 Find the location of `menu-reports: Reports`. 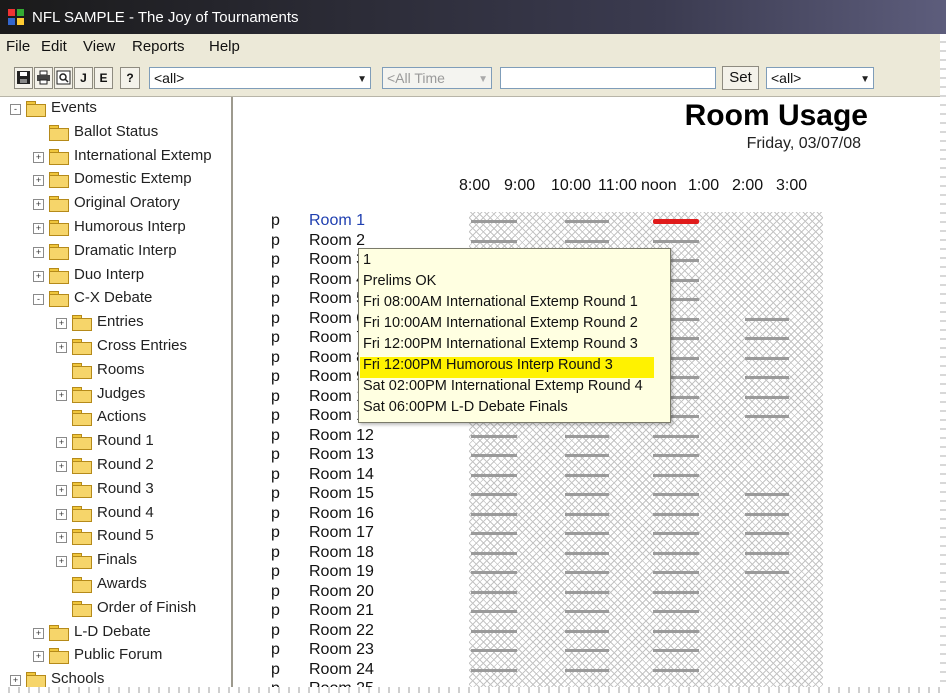

menu-reports: Reports is located at coordinates (158, 46).